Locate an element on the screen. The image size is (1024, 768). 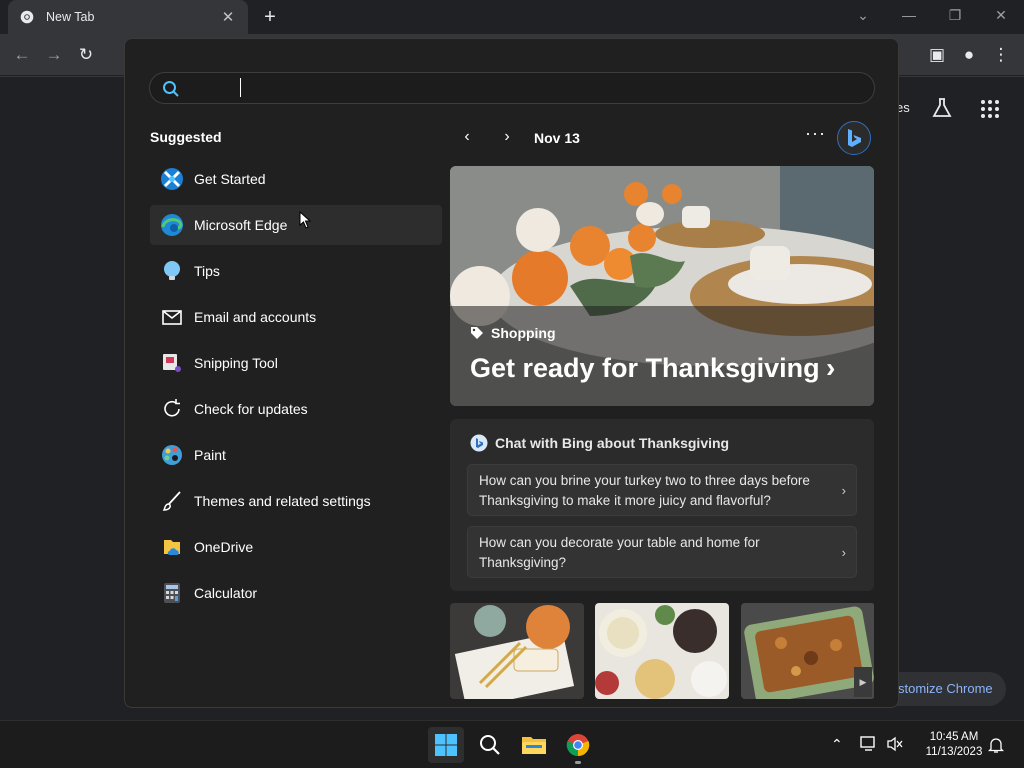
start-search-input is located at coordinates (520, 88).